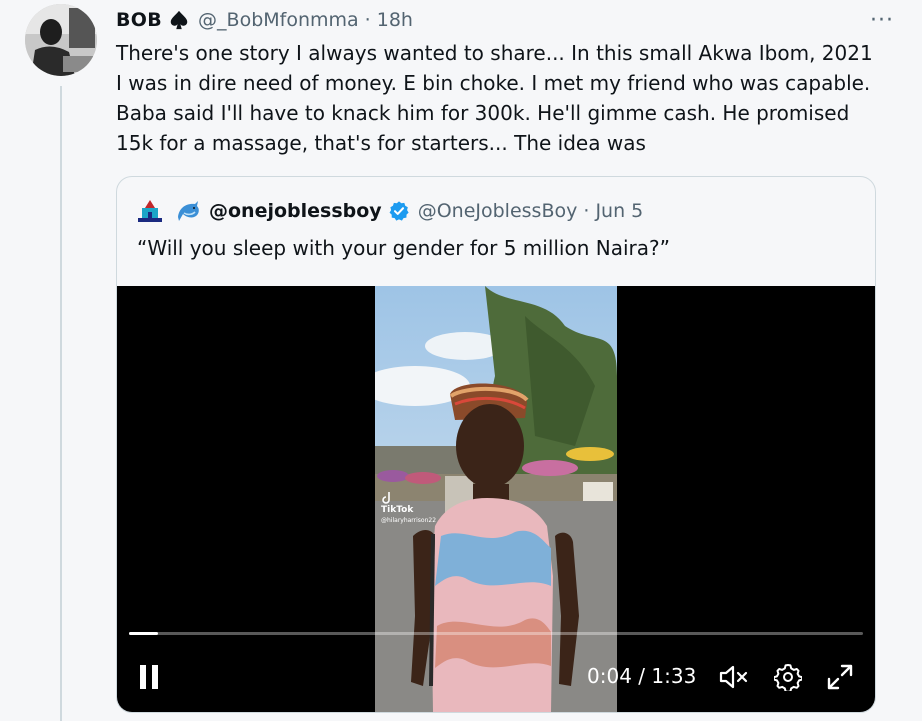 The image size is (922, 721). Describe the element at coordinates (496, 633) in the screenshot. I see `video-progress-bar` at that location.